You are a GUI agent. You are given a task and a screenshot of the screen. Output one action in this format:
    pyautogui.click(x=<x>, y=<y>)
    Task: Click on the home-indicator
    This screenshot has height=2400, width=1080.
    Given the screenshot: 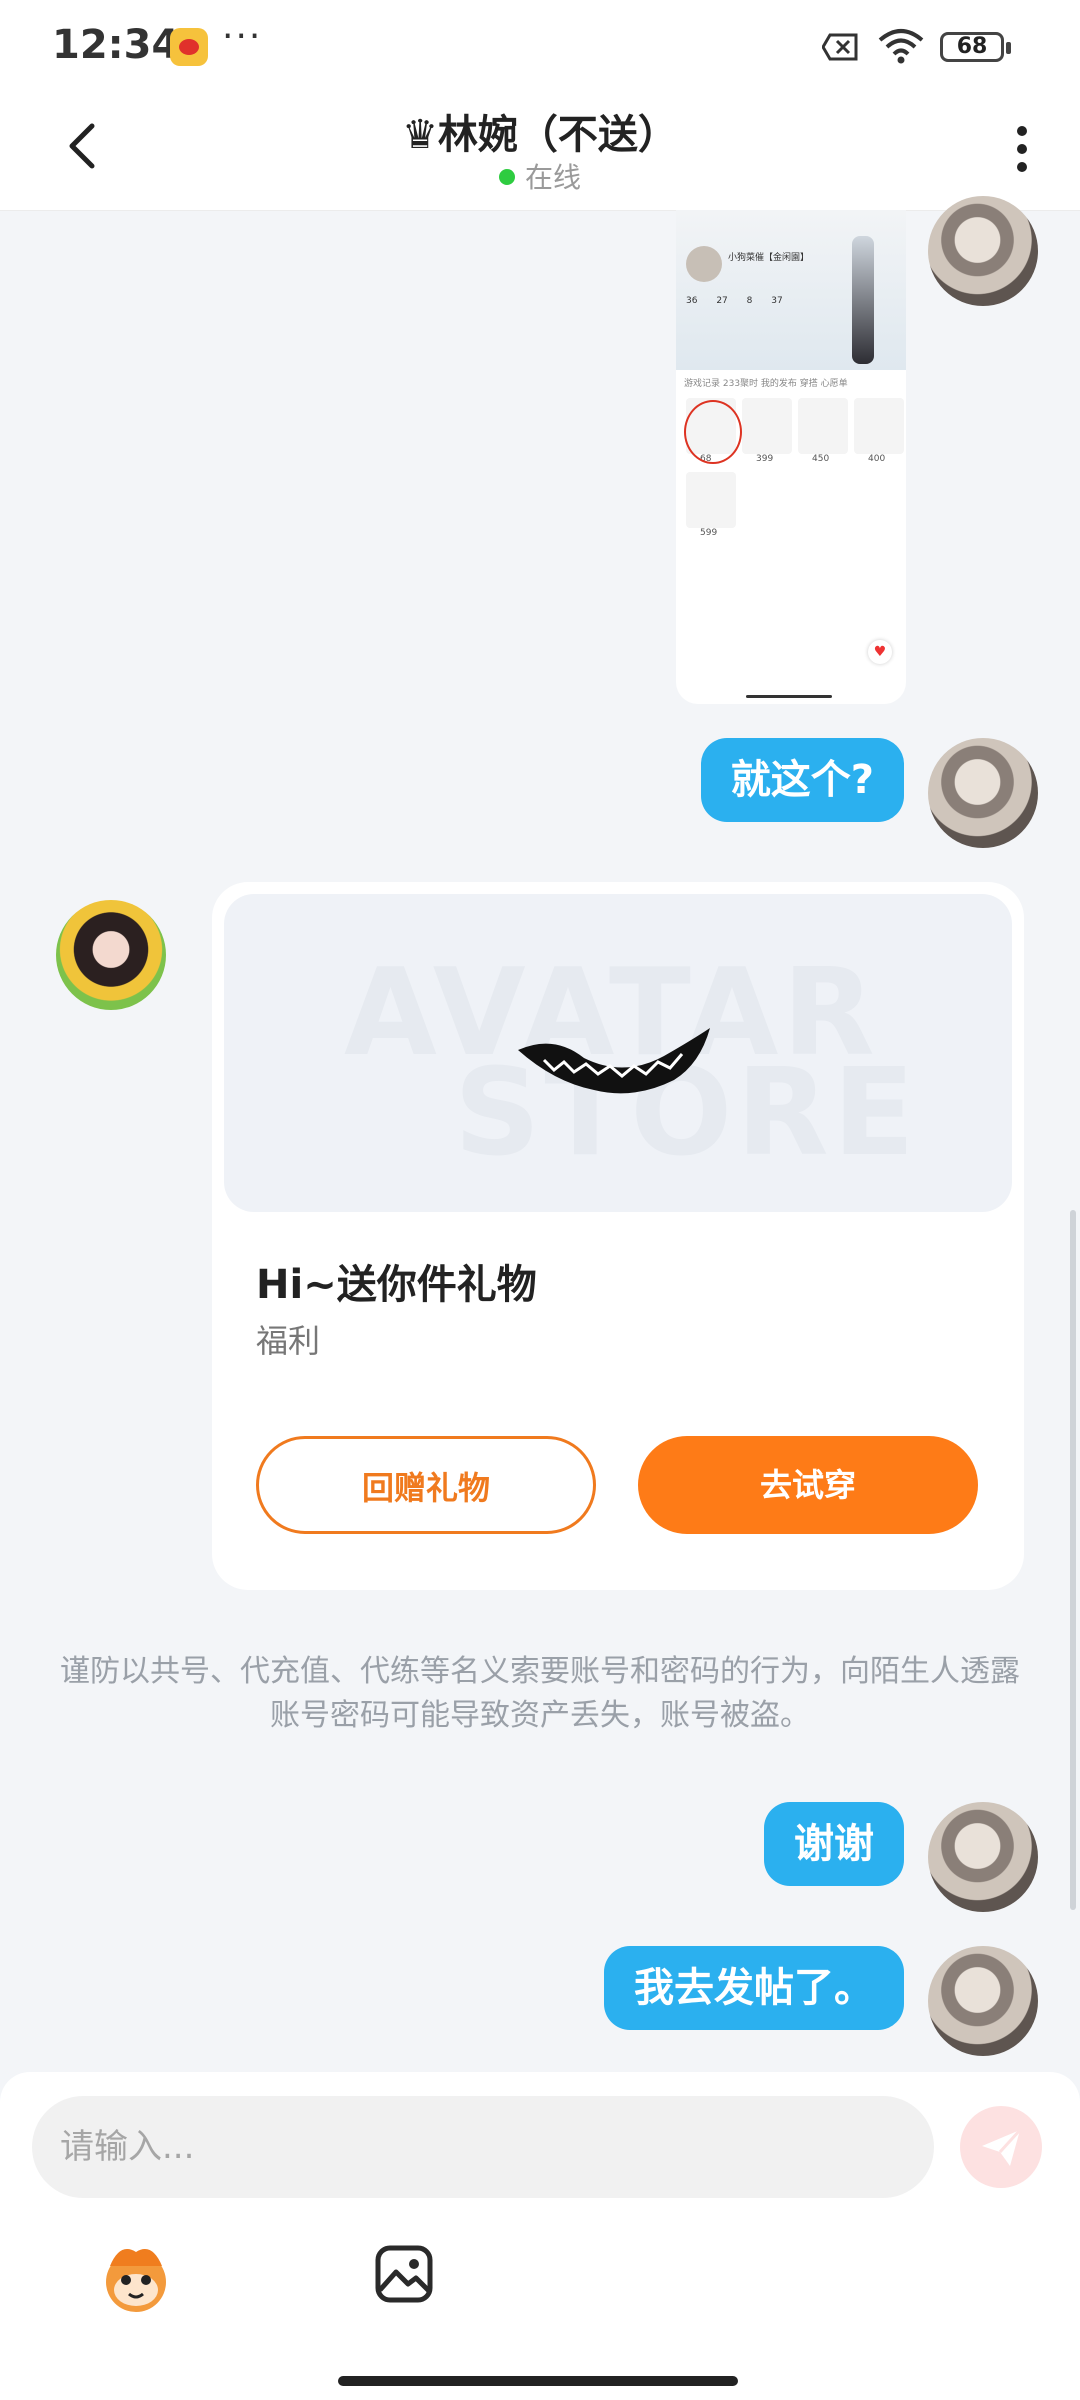 What is the action you would take?
    pyautogui.click(x=538, y=2381)
    